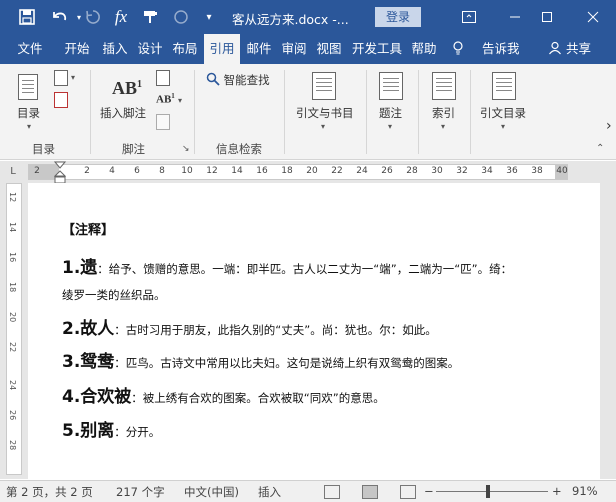  Describe the element at coordinates (77, 49) in the screenshot. I see `tab-home: 开始` at that location.